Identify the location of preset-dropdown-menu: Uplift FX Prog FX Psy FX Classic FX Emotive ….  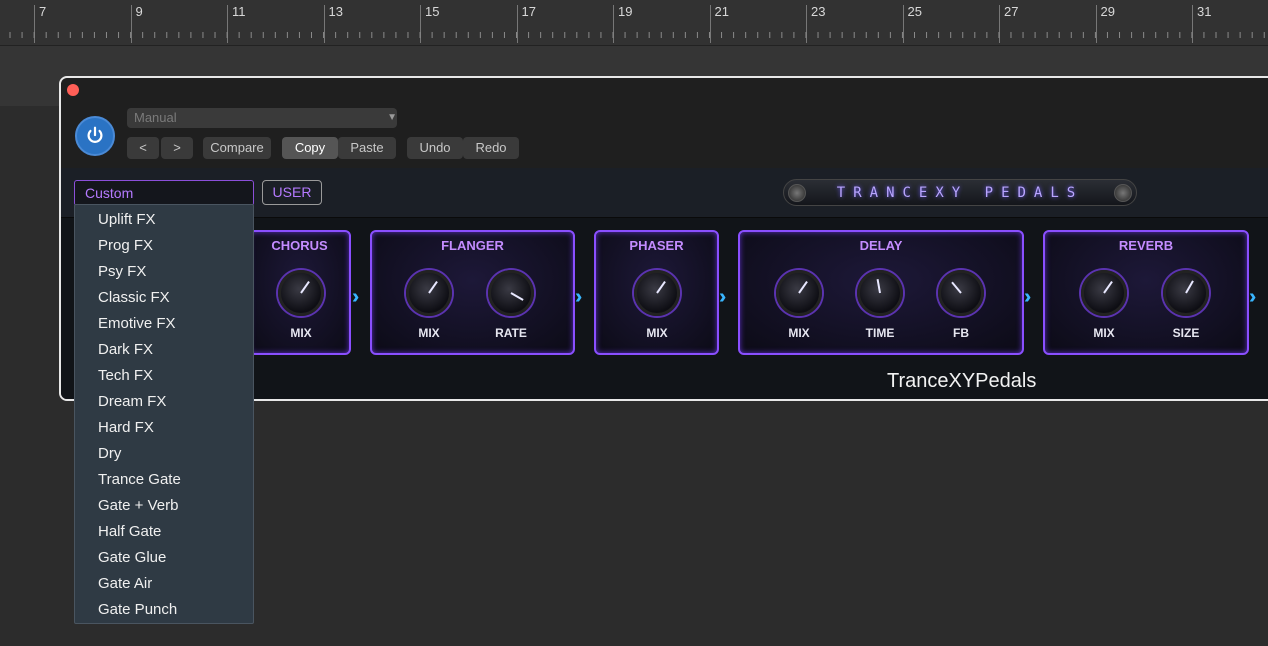
(164, 414).